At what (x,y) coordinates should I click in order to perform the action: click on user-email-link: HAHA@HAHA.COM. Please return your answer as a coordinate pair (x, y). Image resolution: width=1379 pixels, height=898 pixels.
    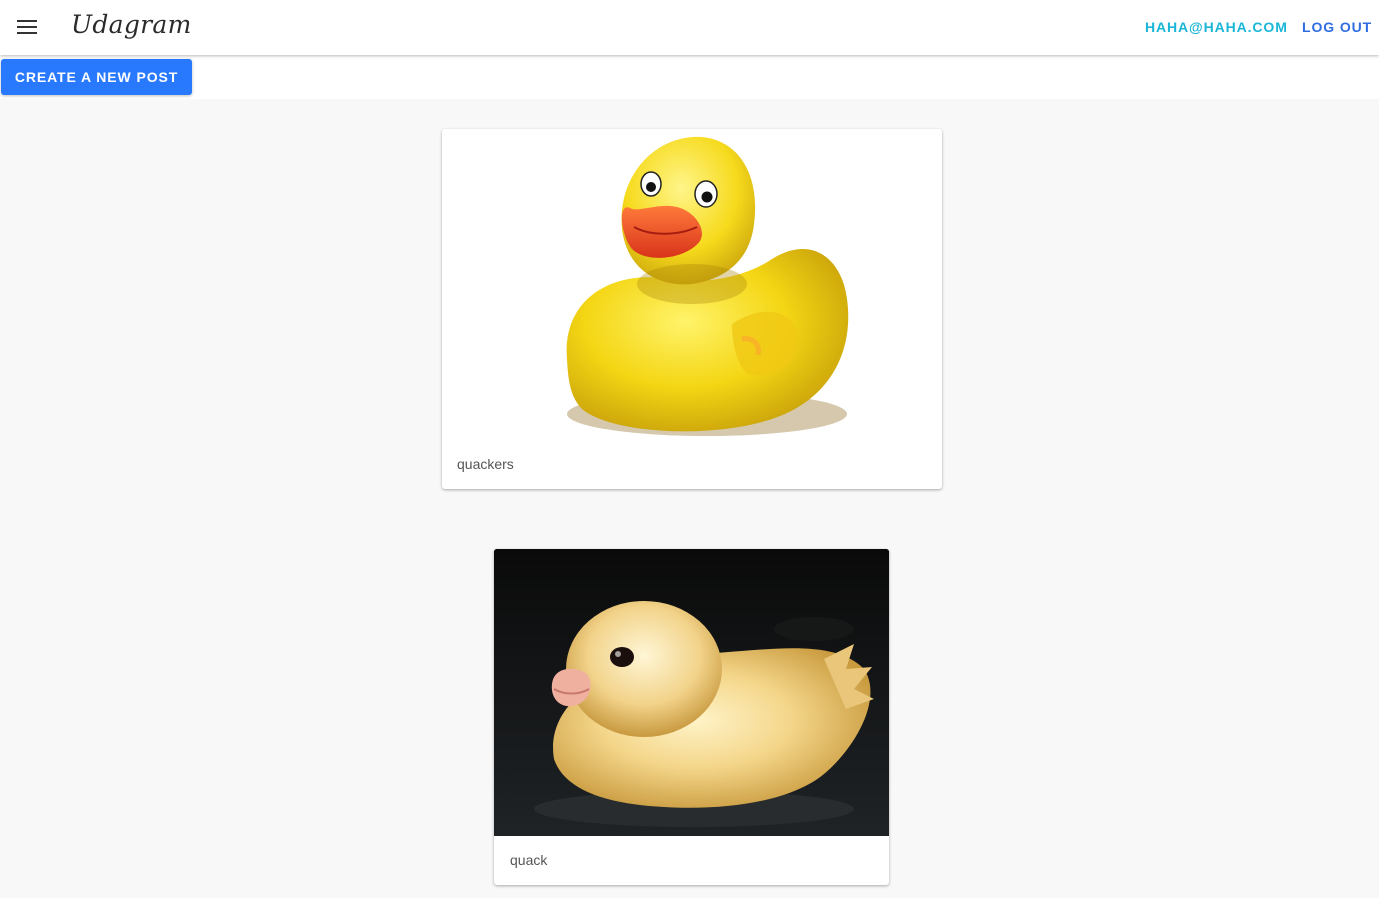
    Looking at the image, I should click on (1216, 27).